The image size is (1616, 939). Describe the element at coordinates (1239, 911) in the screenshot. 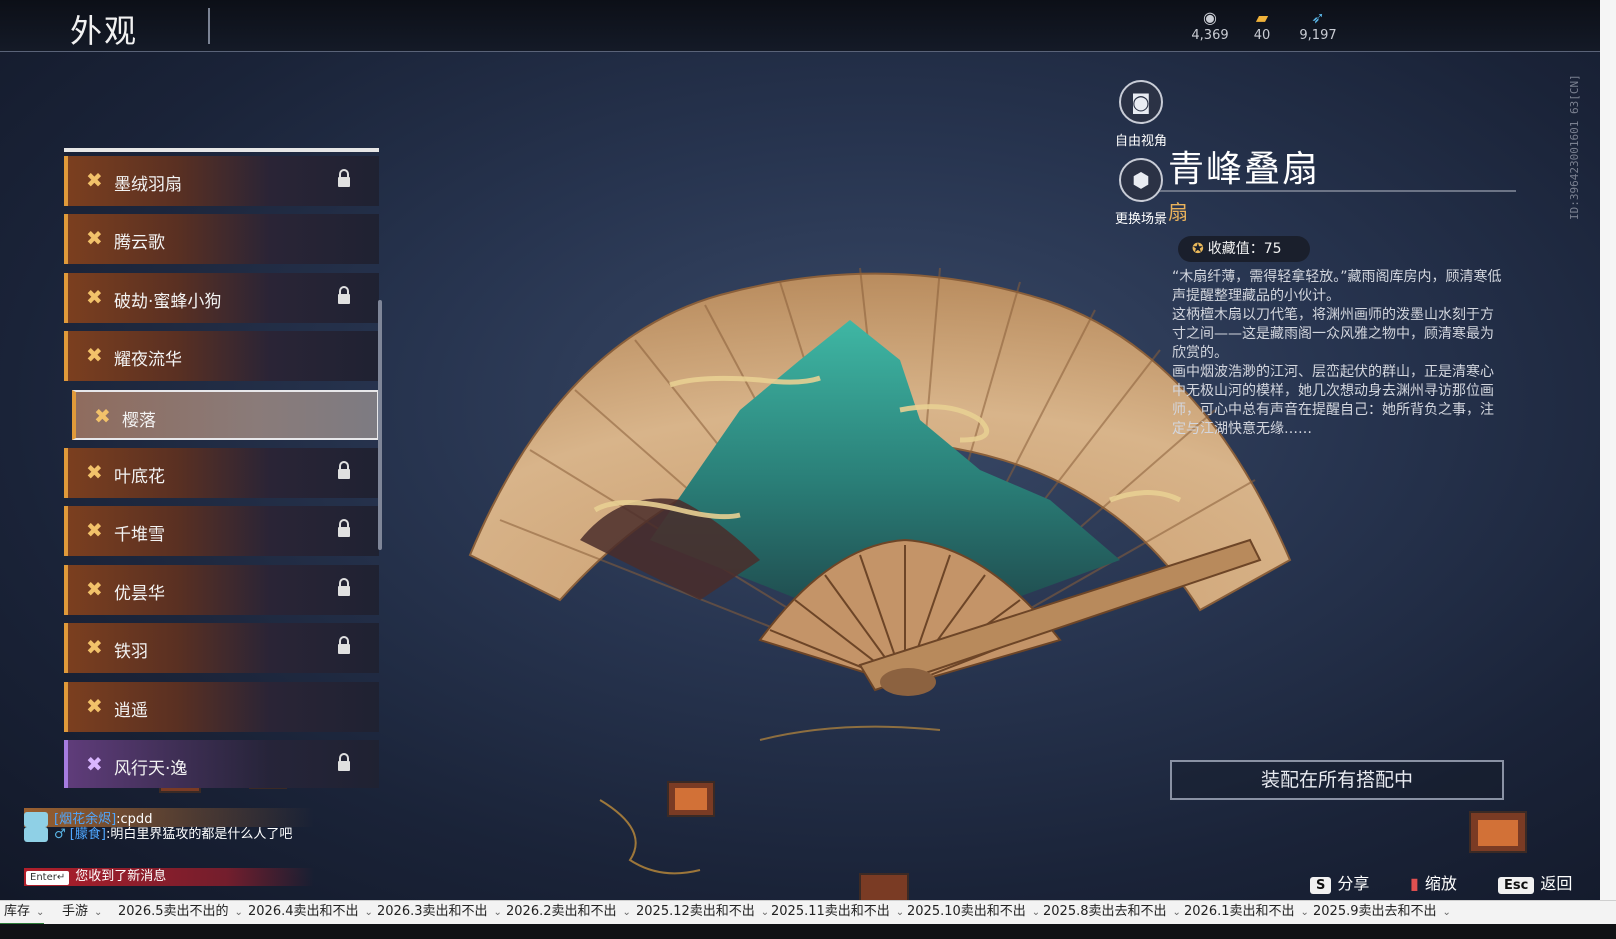

I see `sheet-tab-label: 2026.1卖出和不出` at that location.